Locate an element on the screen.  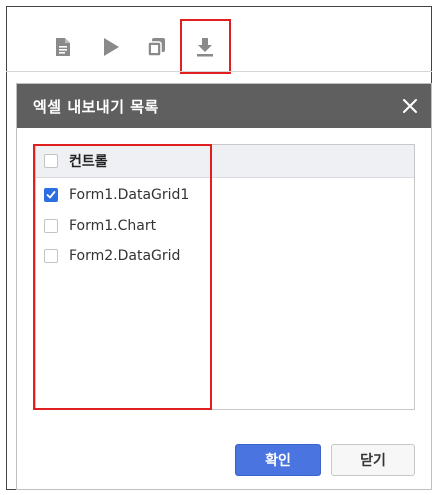
list-item-label: Form1.Chart is located at coordinates (113, 226).